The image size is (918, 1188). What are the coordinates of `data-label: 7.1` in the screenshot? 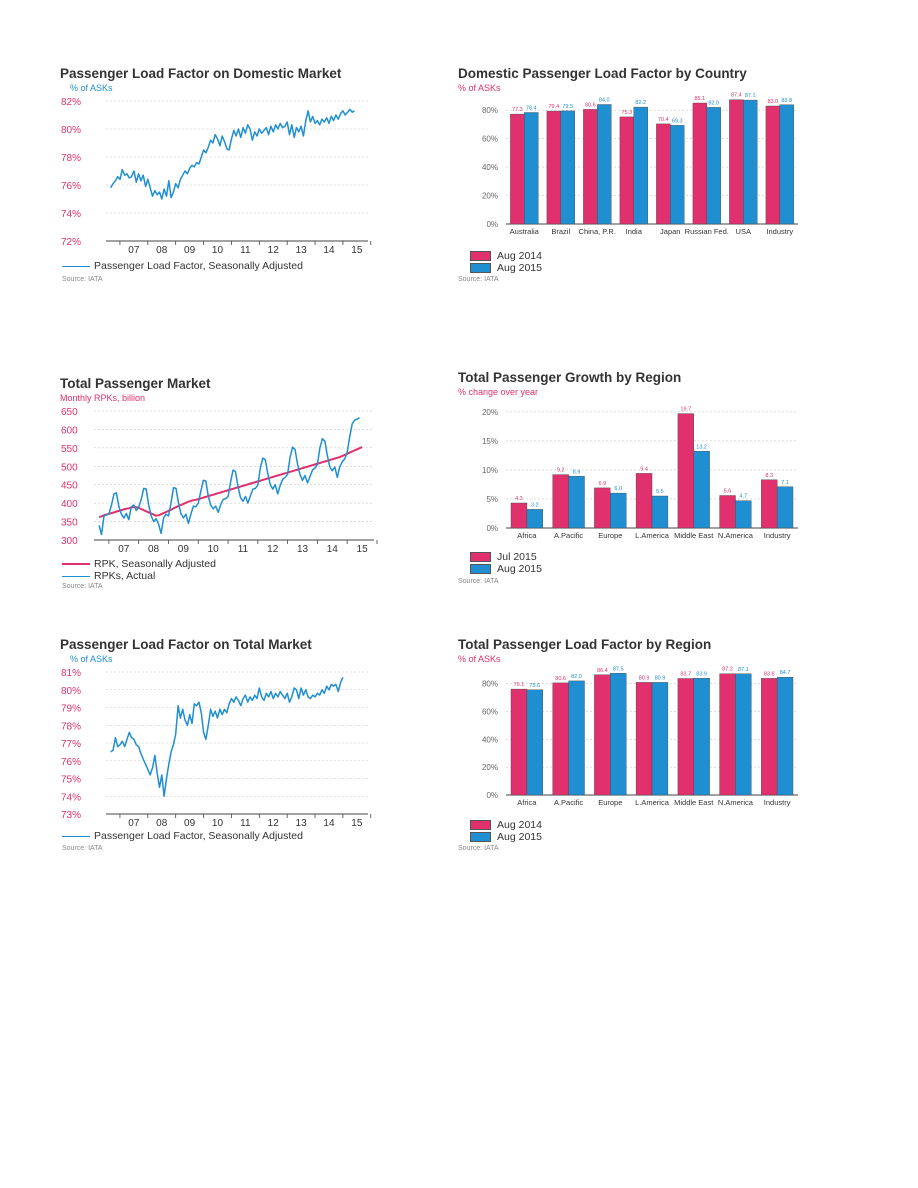 It's located at (785, 483).